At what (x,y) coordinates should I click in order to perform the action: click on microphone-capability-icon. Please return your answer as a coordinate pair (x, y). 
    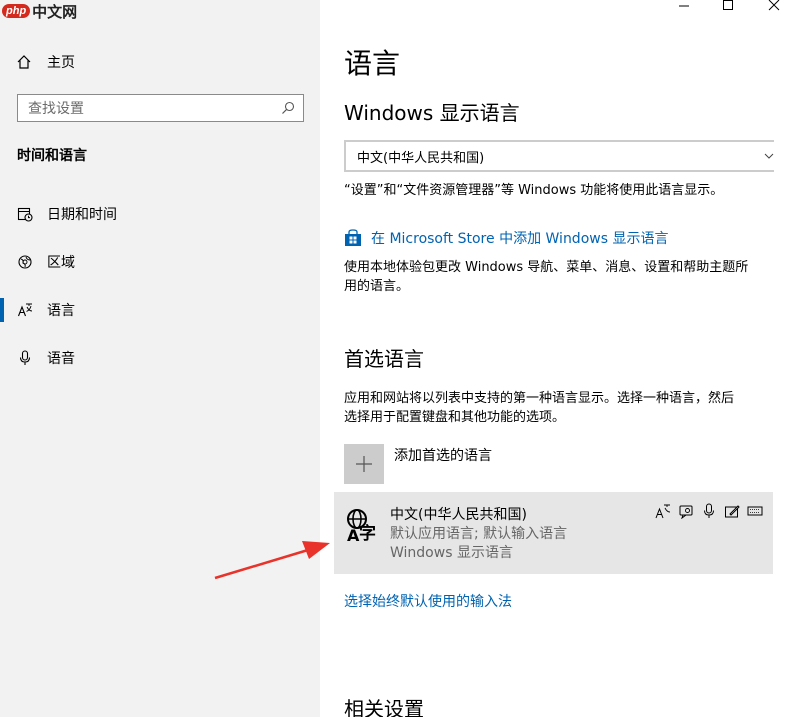
    Looking at the image, I should click on (709, 511).